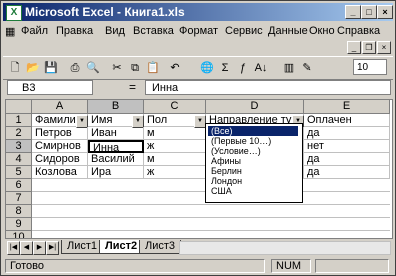  Describe the element at coordinates (52, 248) in the screenshot. I see `last-sheet-icon: ▶|` at that location.